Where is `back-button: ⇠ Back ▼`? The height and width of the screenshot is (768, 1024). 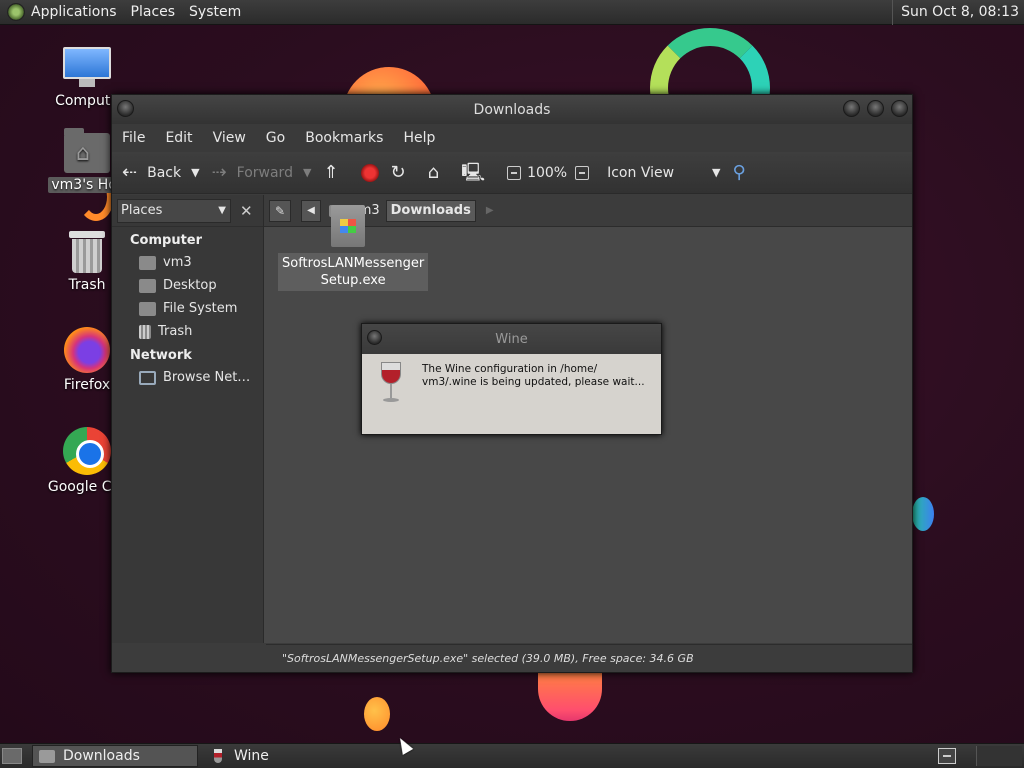
back-button: ⇠ Back ▼ is located at coordinates (161, 172).